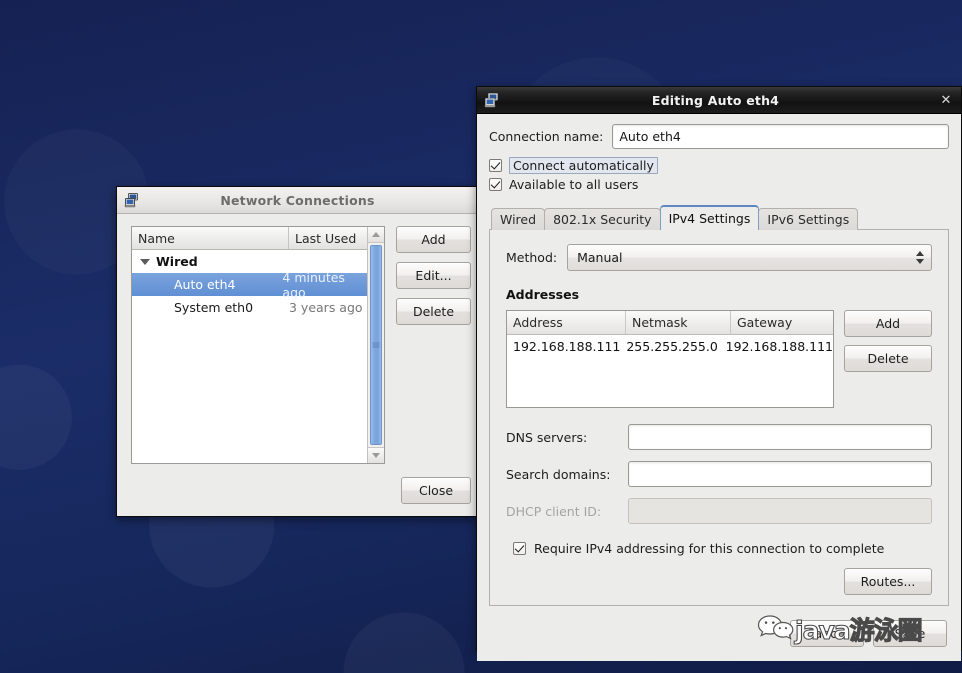  What do you see at coordinates (495, 165) in the screenshot?
I see `connect-automatically-checkbox` at bounding box center [495, 165].